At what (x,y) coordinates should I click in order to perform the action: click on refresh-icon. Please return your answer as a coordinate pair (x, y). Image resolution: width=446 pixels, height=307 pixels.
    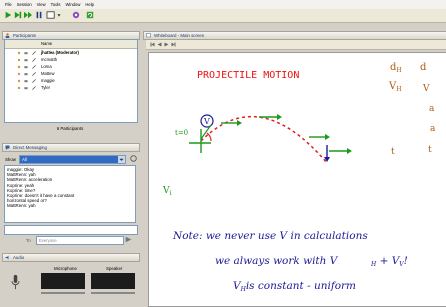
    Looking at the image, I should click on (90, 15).